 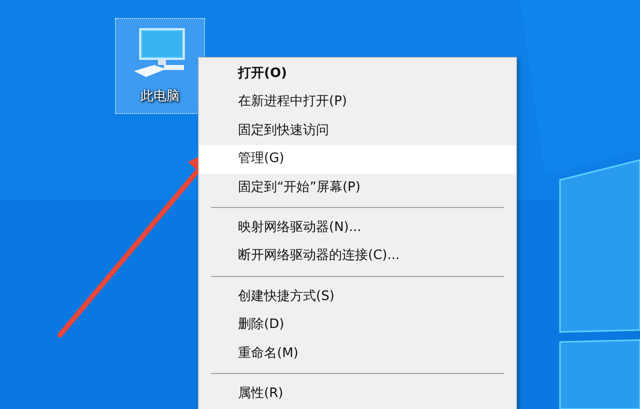 I want to click on menu-item: 删除(D), so click(x=357, y=325).